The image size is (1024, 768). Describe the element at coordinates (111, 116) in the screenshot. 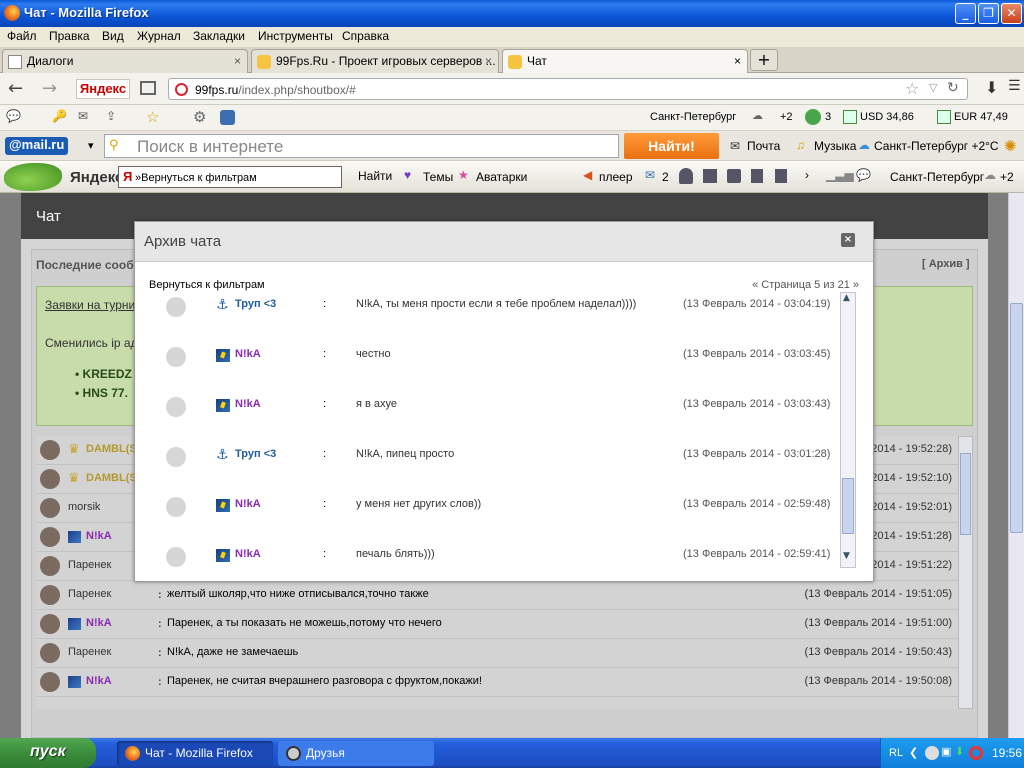

I see `share-icon: ⇪` at that location.